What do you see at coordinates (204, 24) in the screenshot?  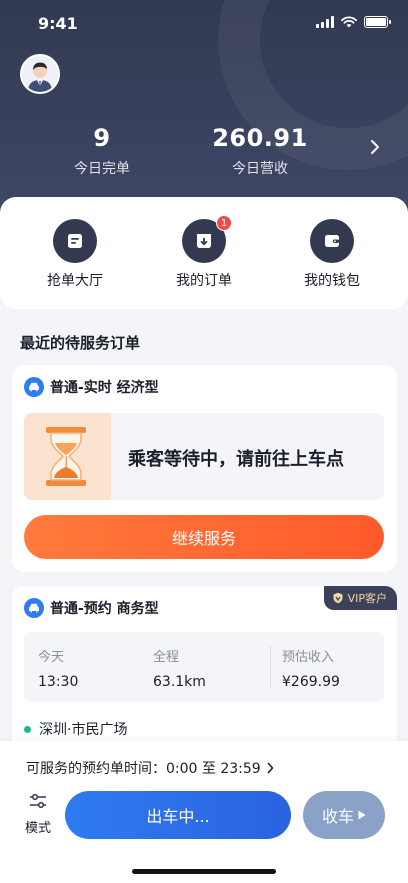 I see `status-bar: 9:41` at bounding box center [204, 24].